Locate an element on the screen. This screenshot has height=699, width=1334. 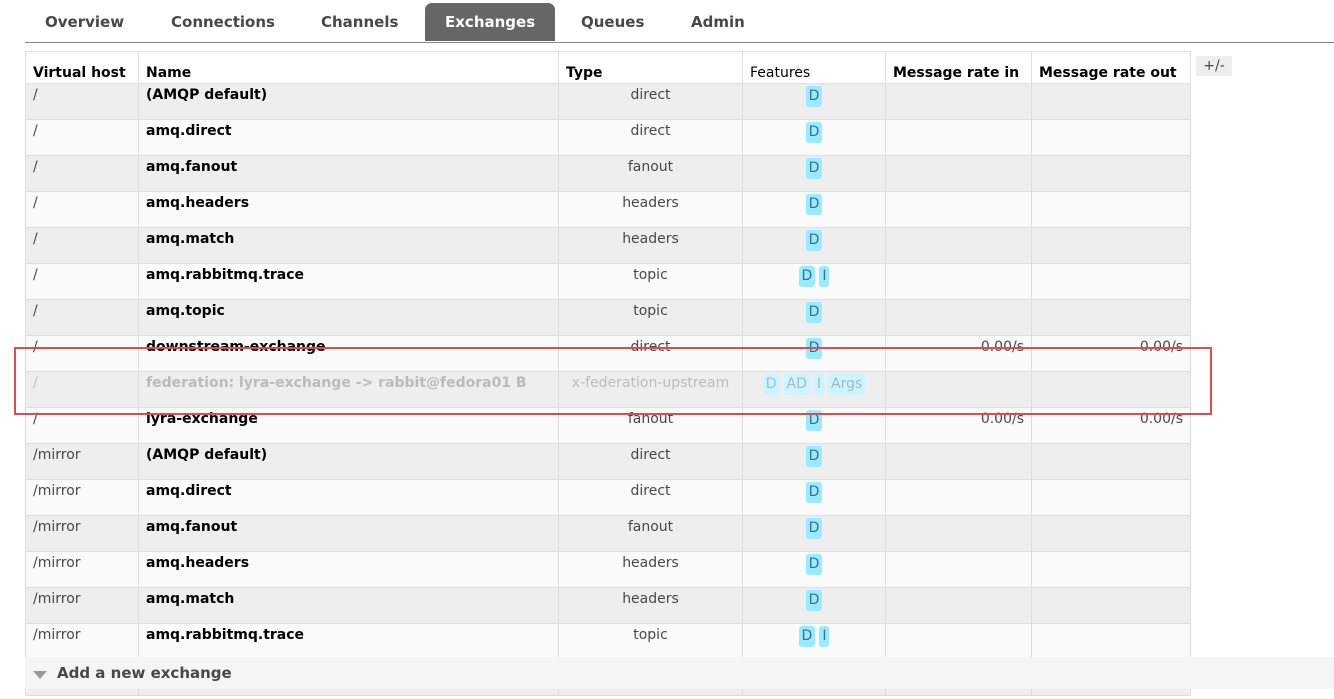
header-virtual-host: Virtual host is located at coordinates (82, 67).